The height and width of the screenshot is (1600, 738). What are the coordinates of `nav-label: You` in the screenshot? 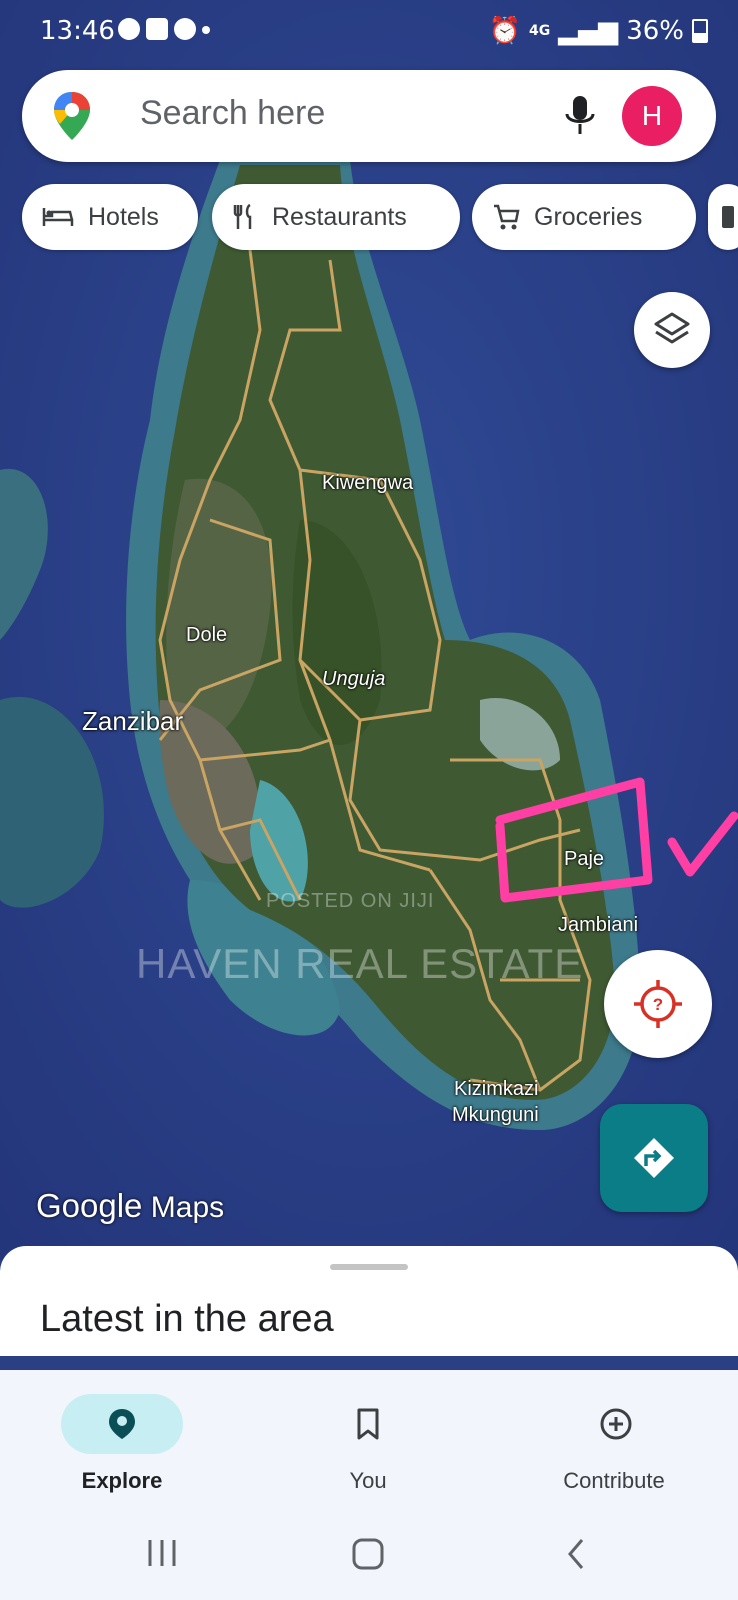 It's located at (368, 1480).